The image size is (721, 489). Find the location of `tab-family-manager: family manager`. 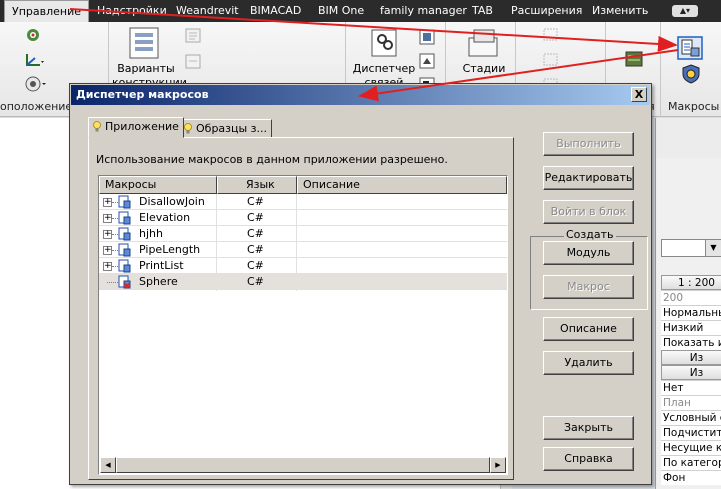

tab-family-manager: family manager is located at coordinates (423, 11).